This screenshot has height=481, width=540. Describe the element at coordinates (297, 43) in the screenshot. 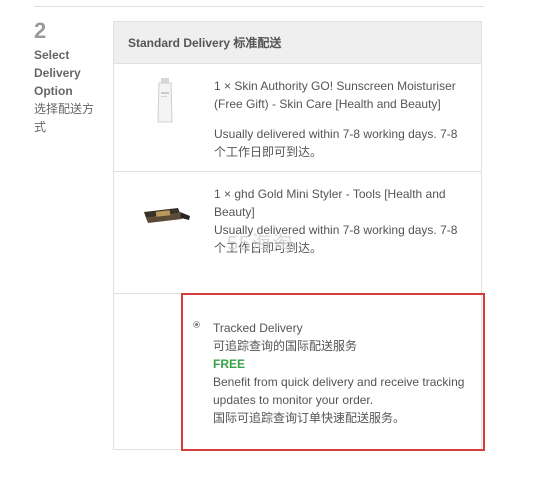

I see `panel-header: Standard Delivery 标准配送` at that location.